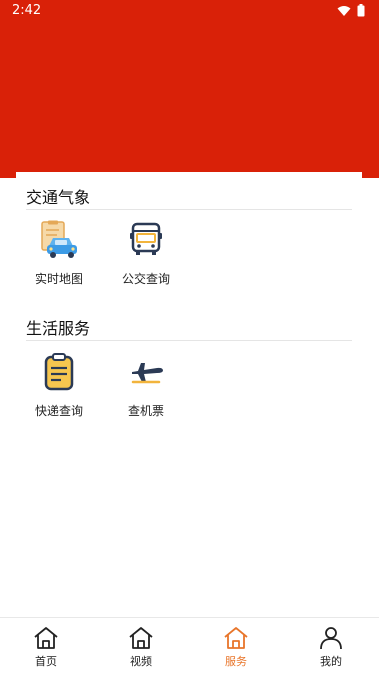  What do you see at coordinates (145, 279) in the screenshot?
I see `tile-label: 公交查询` at bounding box center [145, 279].